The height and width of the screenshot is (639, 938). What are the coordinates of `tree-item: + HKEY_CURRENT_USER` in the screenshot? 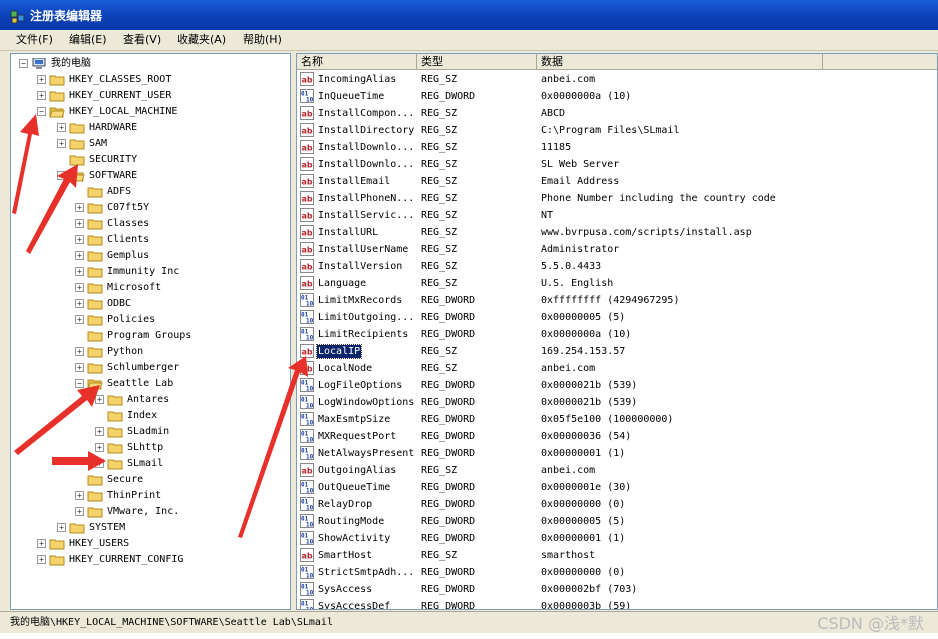 It's located at (150, 96).